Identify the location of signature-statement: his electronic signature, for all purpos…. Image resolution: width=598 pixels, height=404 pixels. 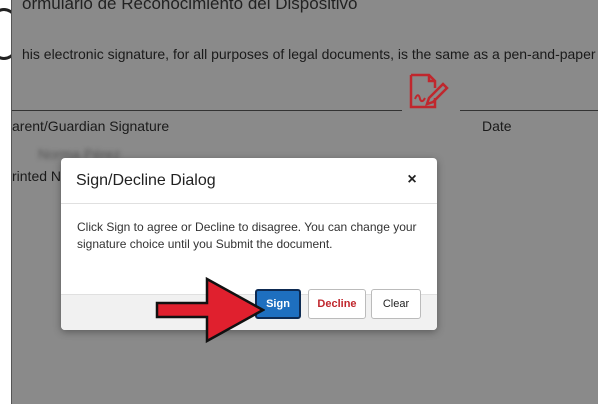
(309, 54).